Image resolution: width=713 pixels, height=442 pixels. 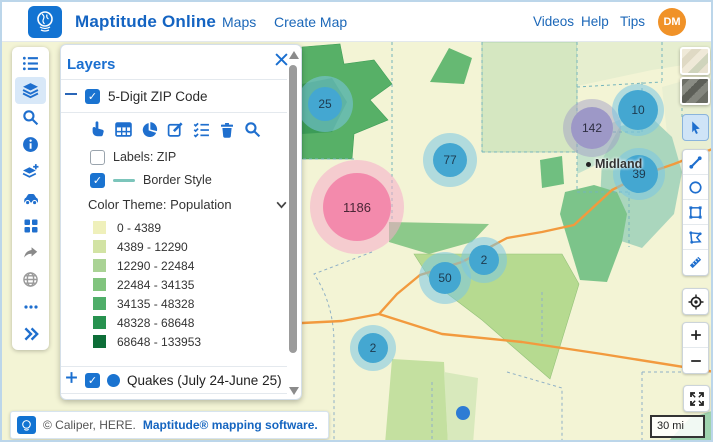 I want to click on zoom-in-button, so click(x=695, y=335).